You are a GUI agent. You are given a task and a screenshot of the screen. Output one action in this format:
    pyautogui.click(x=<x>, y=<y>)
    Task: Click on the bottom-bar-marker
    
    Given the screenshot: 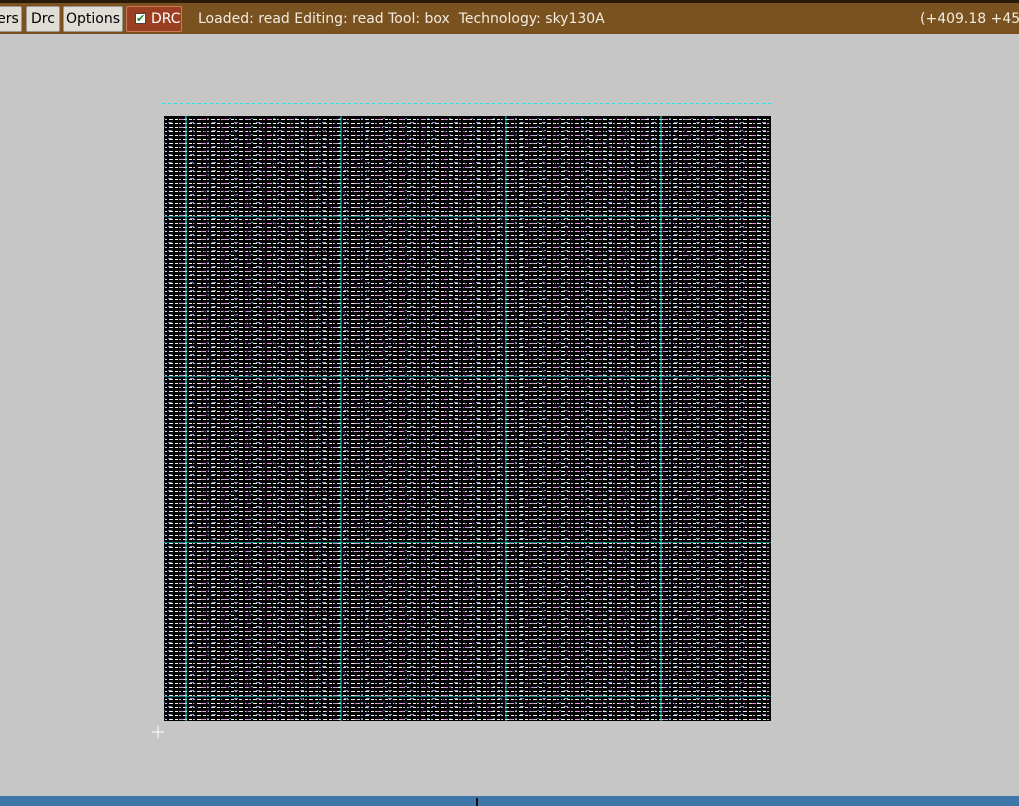 What is the action you would take?
    pyautogui.click(x=477, y=802)
    